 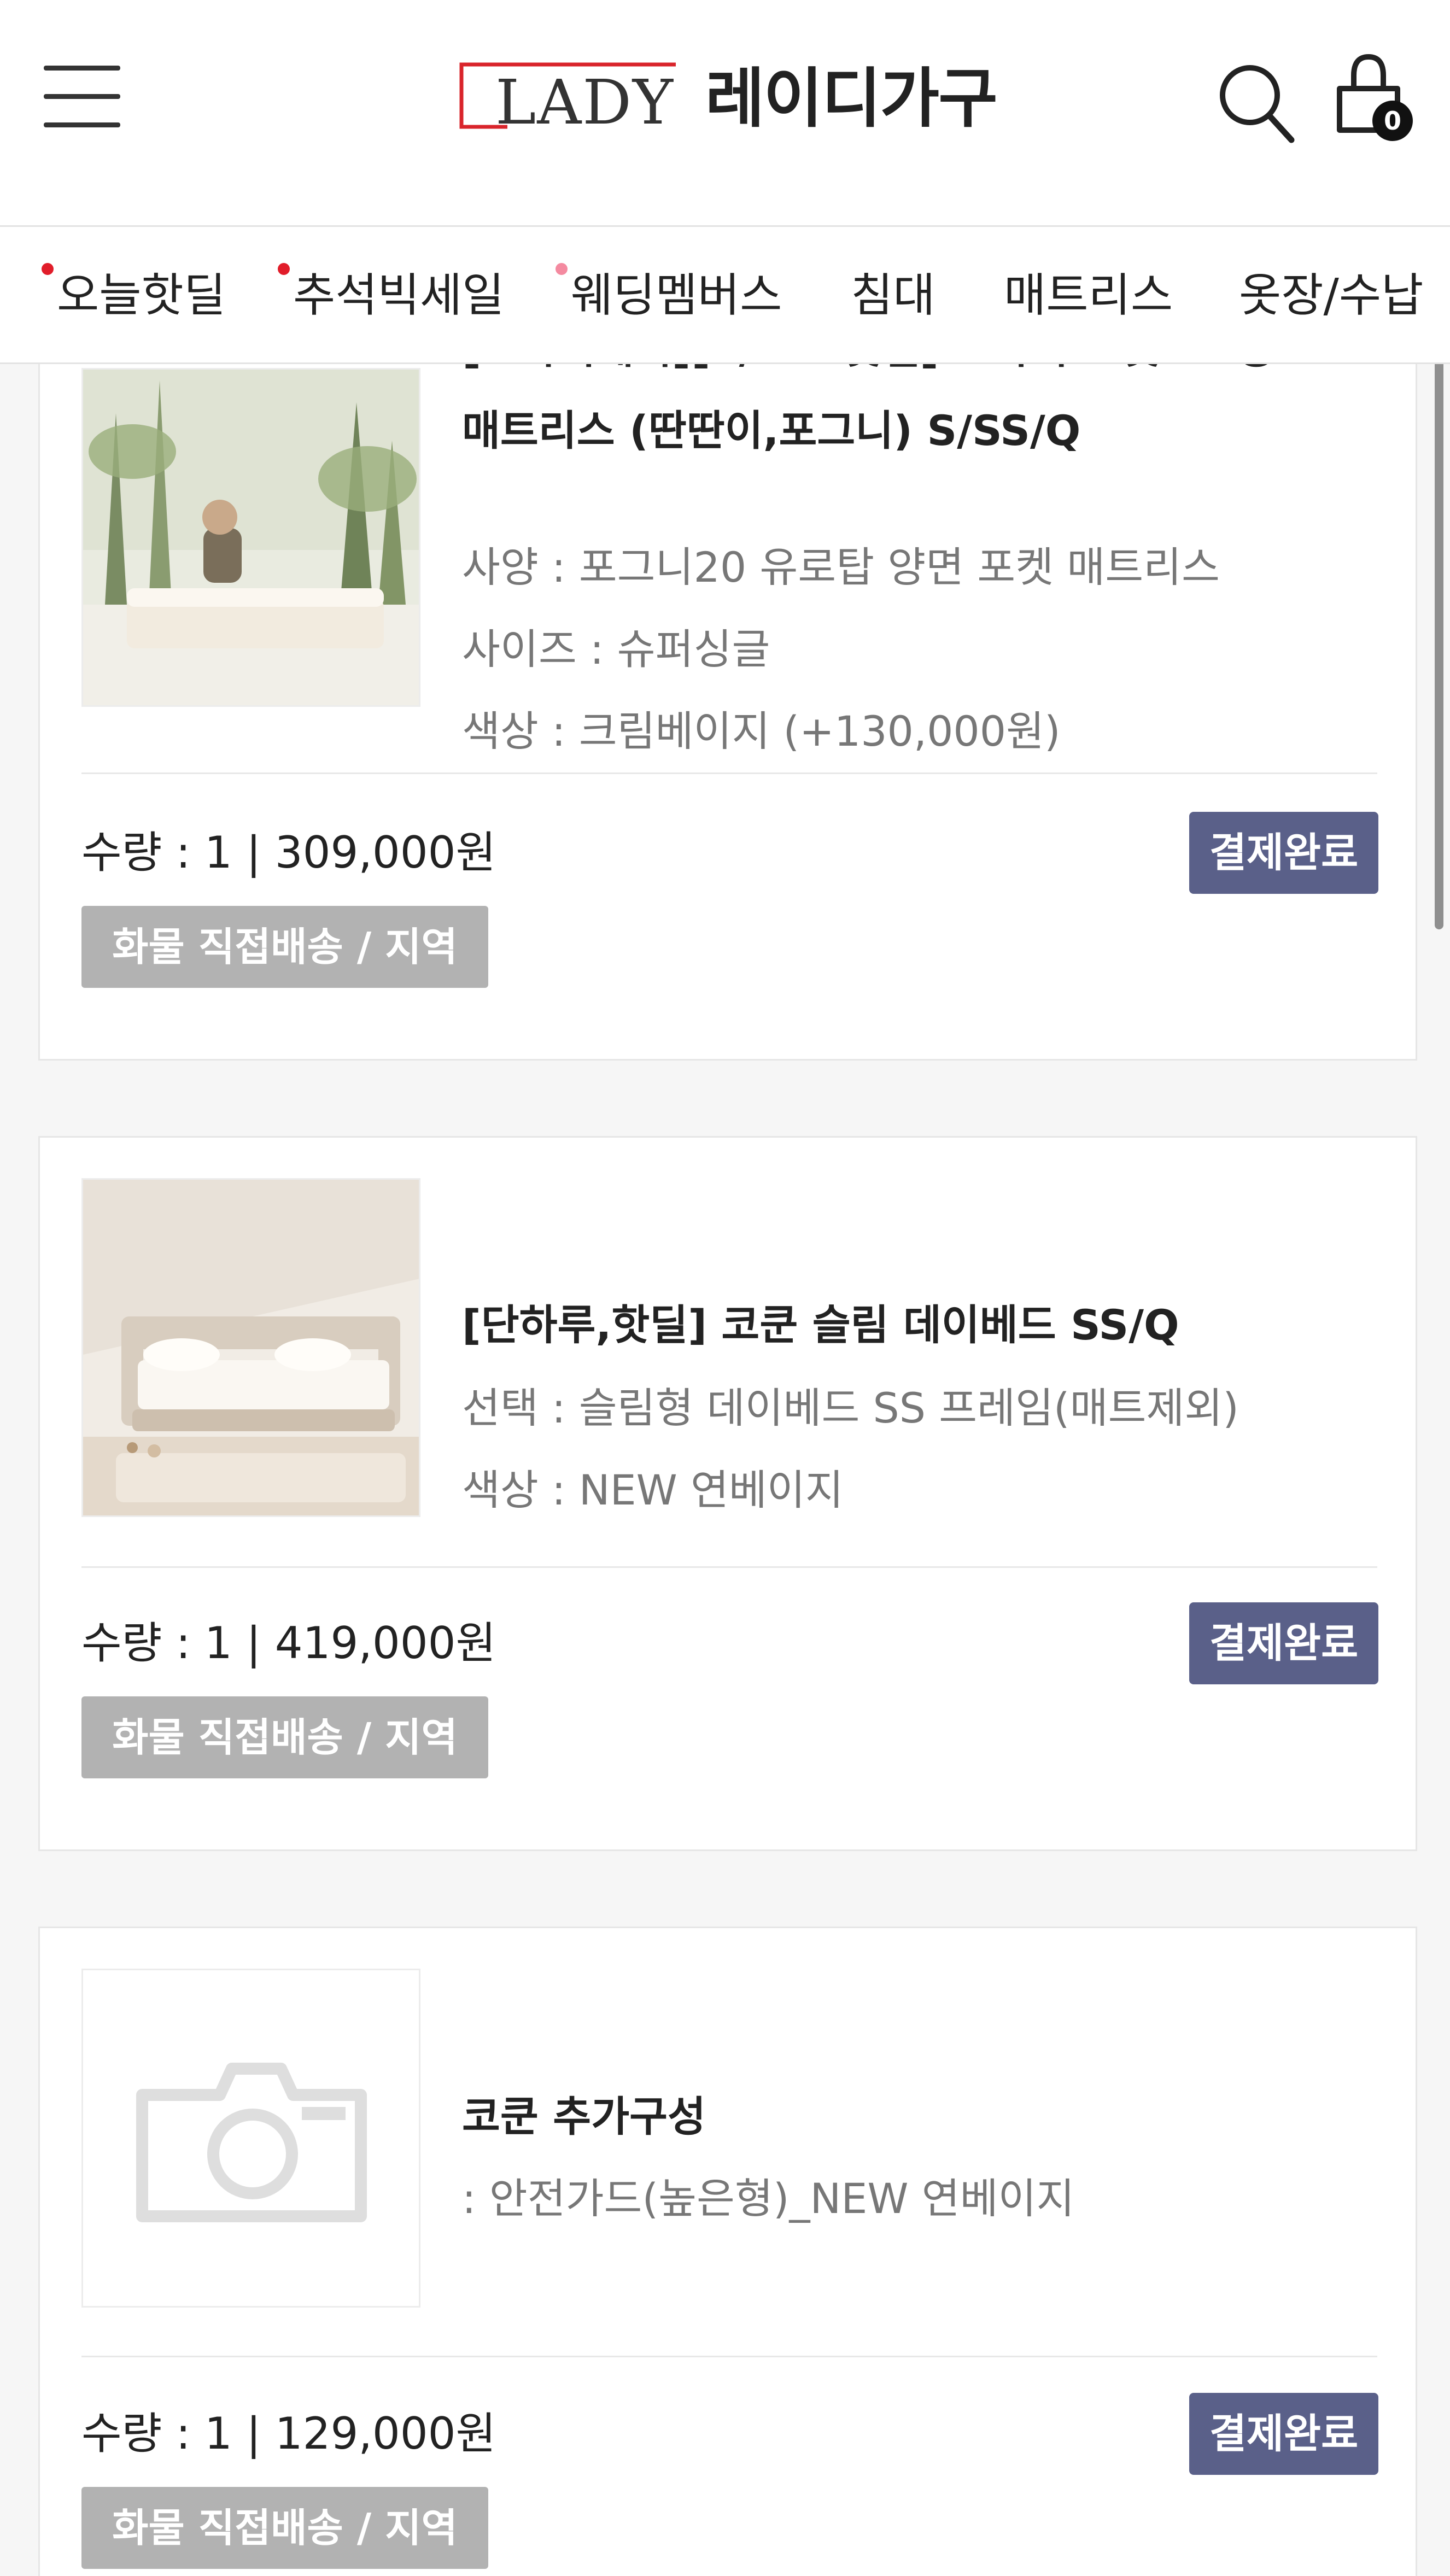 I want to click on category-tab-chuseok-sale: 추석빅세일, so click(x=391, y=294).